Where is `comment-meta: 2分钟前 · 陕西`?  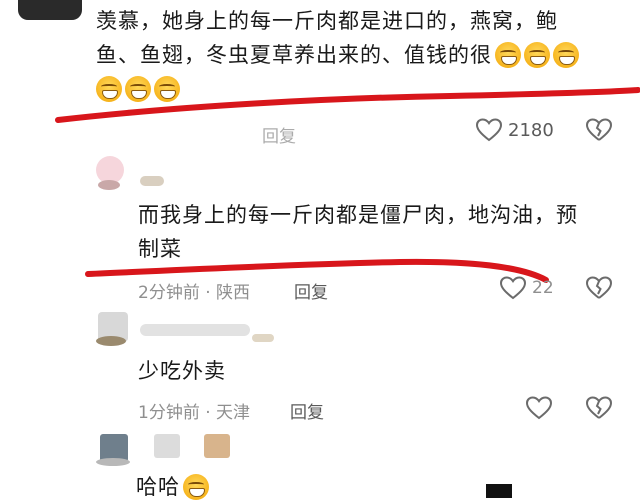
comment-meta: 2分钟前 · 陕西 is located at coordinates (194, 290).